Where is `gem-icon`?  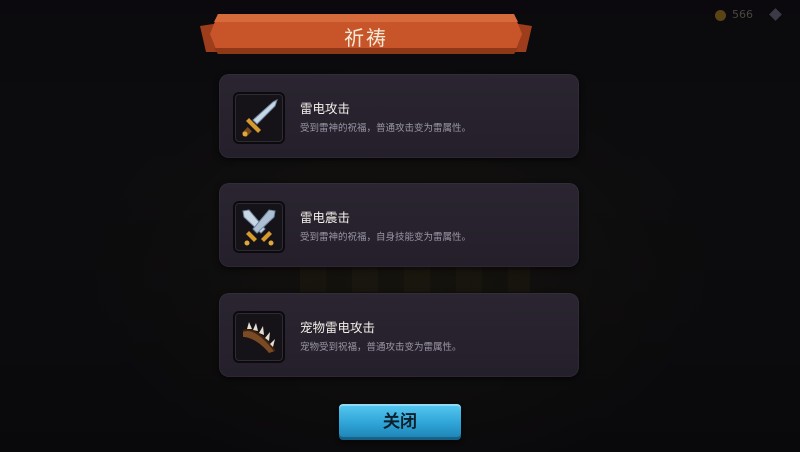
gem-icon is located at coordinates (775, 14).